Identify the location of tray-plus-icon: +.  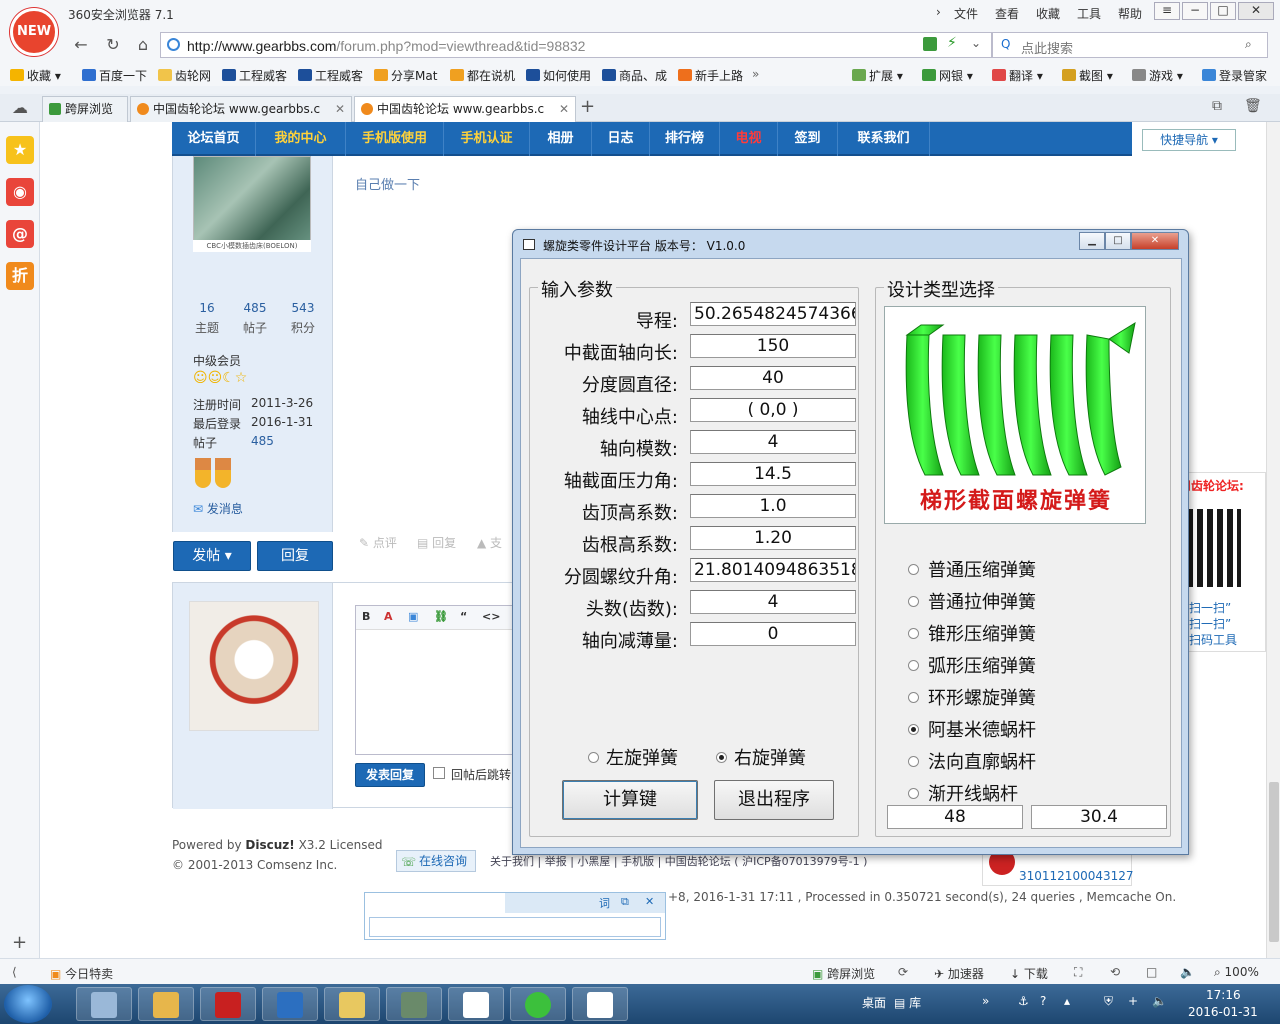
(1133, 1001).